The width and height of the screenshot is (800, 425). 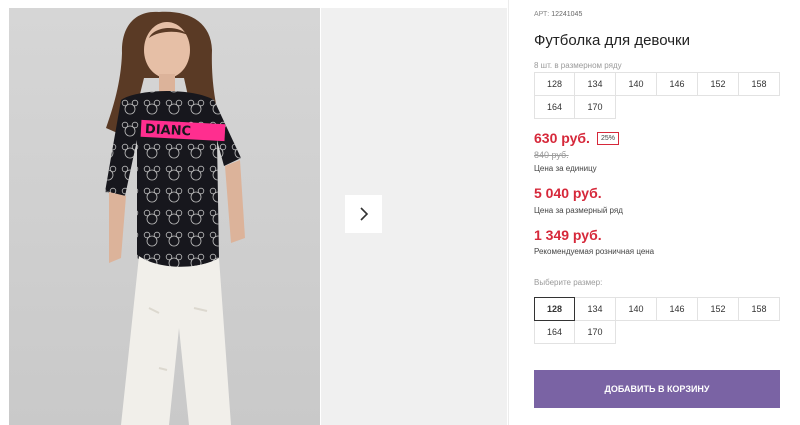 What do you see at coordinates (554, 309) in the screenshot?
I see `size-option-128: 128` at bounding box center [554, 309].